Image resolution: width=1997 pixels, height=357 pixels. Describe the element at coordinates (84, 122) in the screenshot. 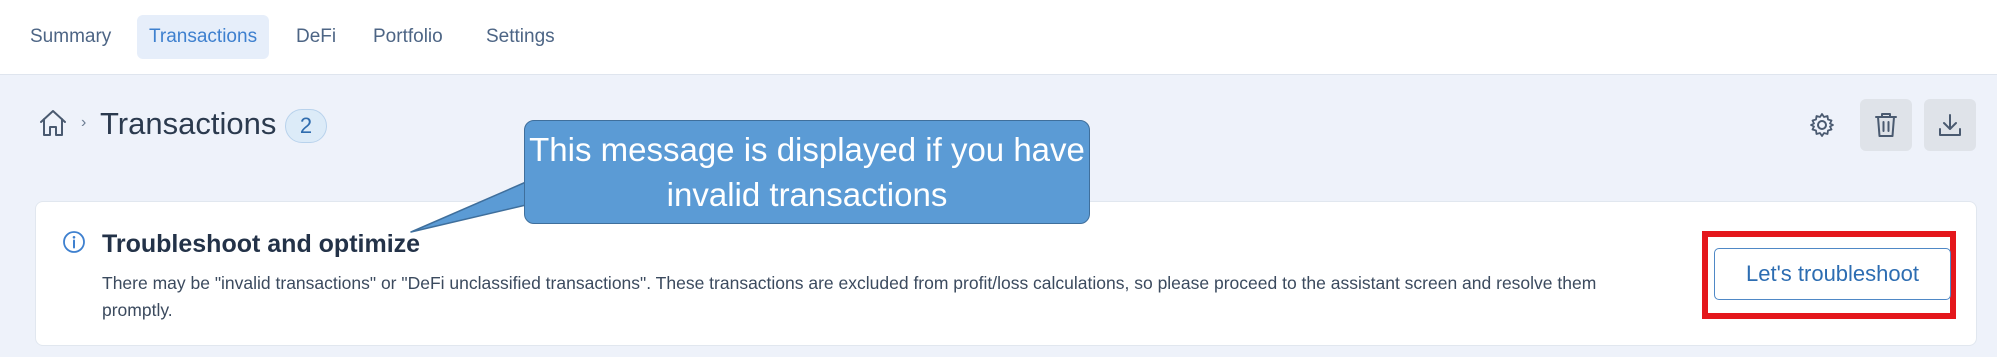

I see `chevron-right-icon: ›` at that location.